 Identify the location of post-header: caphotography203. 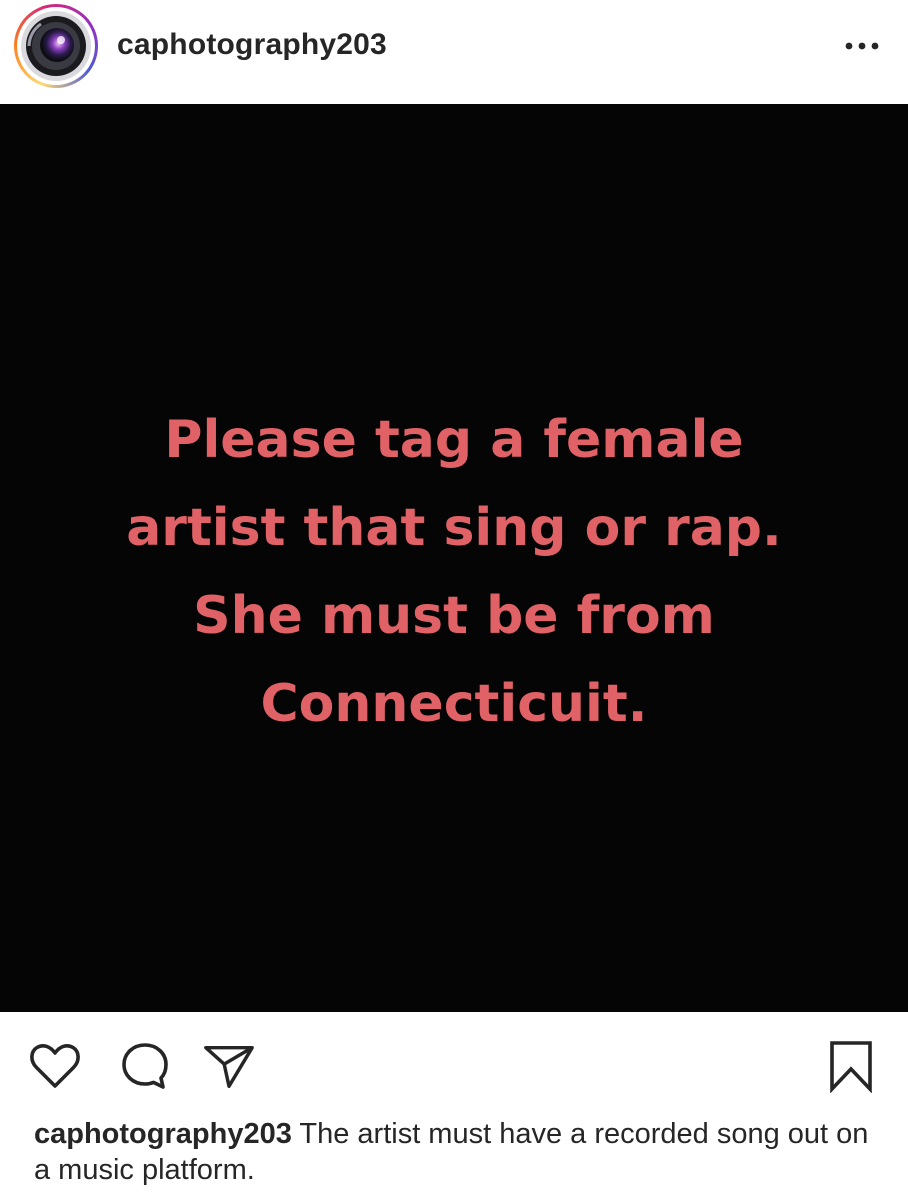
(454, 52).